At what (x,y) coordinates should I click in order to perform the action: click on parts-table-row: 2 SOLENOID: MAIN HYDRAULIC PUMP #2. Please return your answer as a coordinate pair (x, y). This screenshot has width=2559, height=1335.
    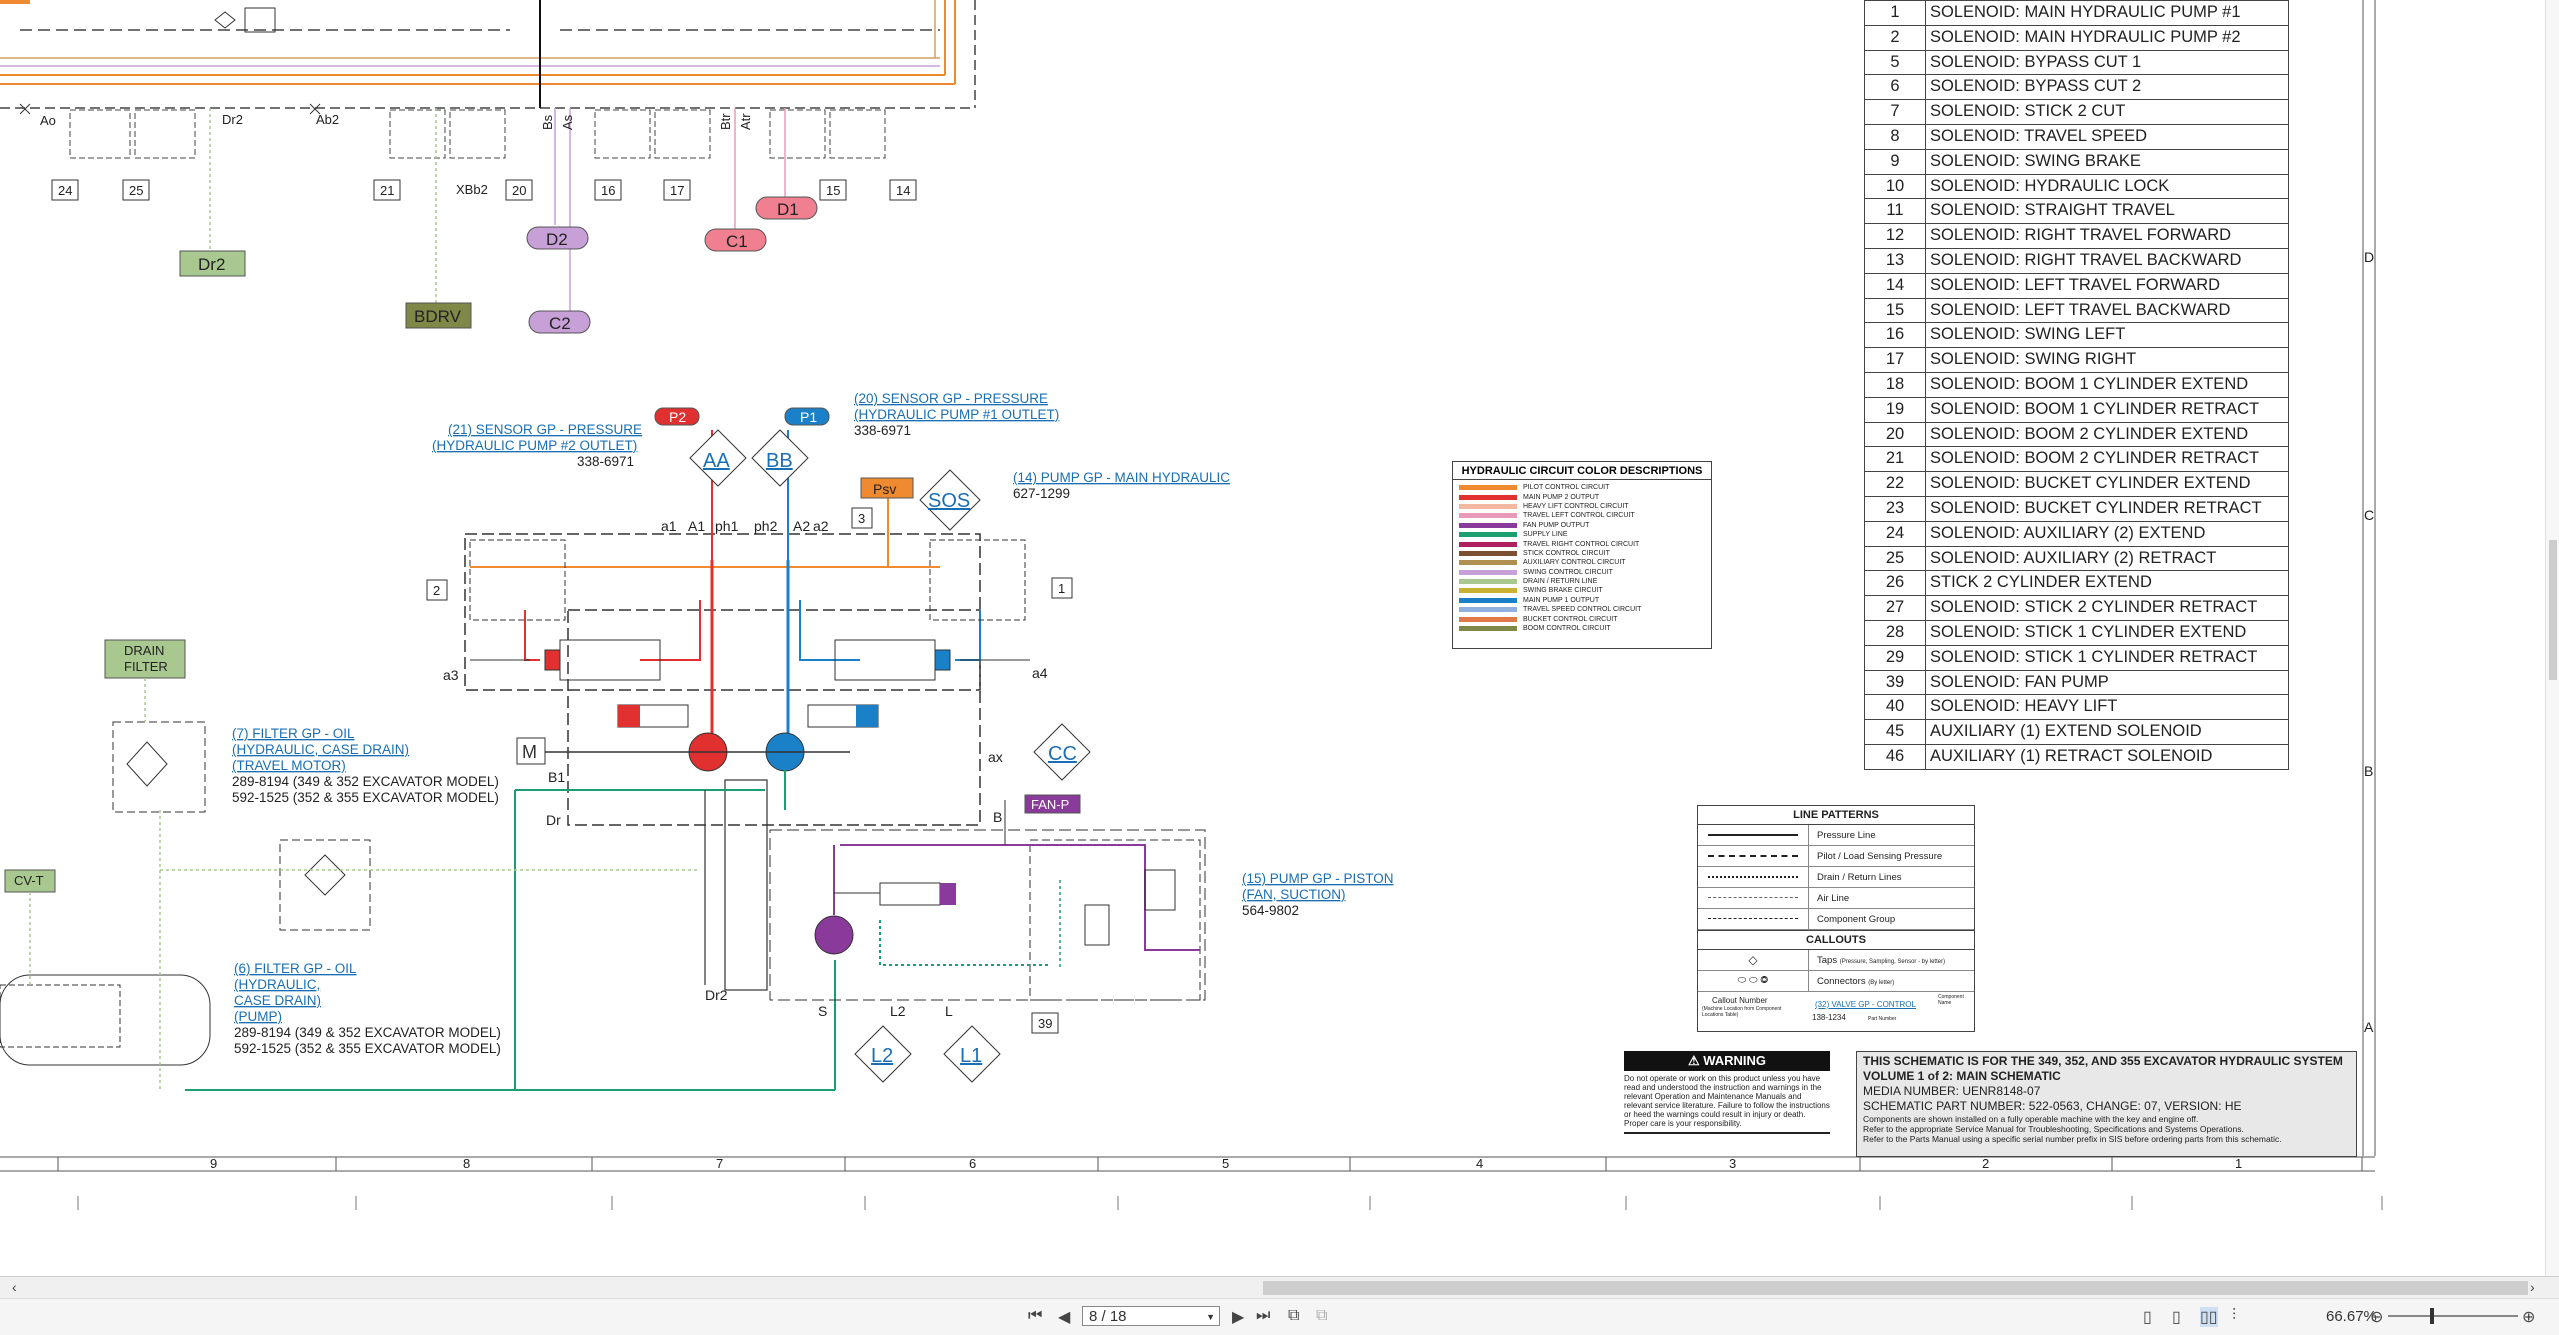
    Looking at the image, I should click on (2076, 37).